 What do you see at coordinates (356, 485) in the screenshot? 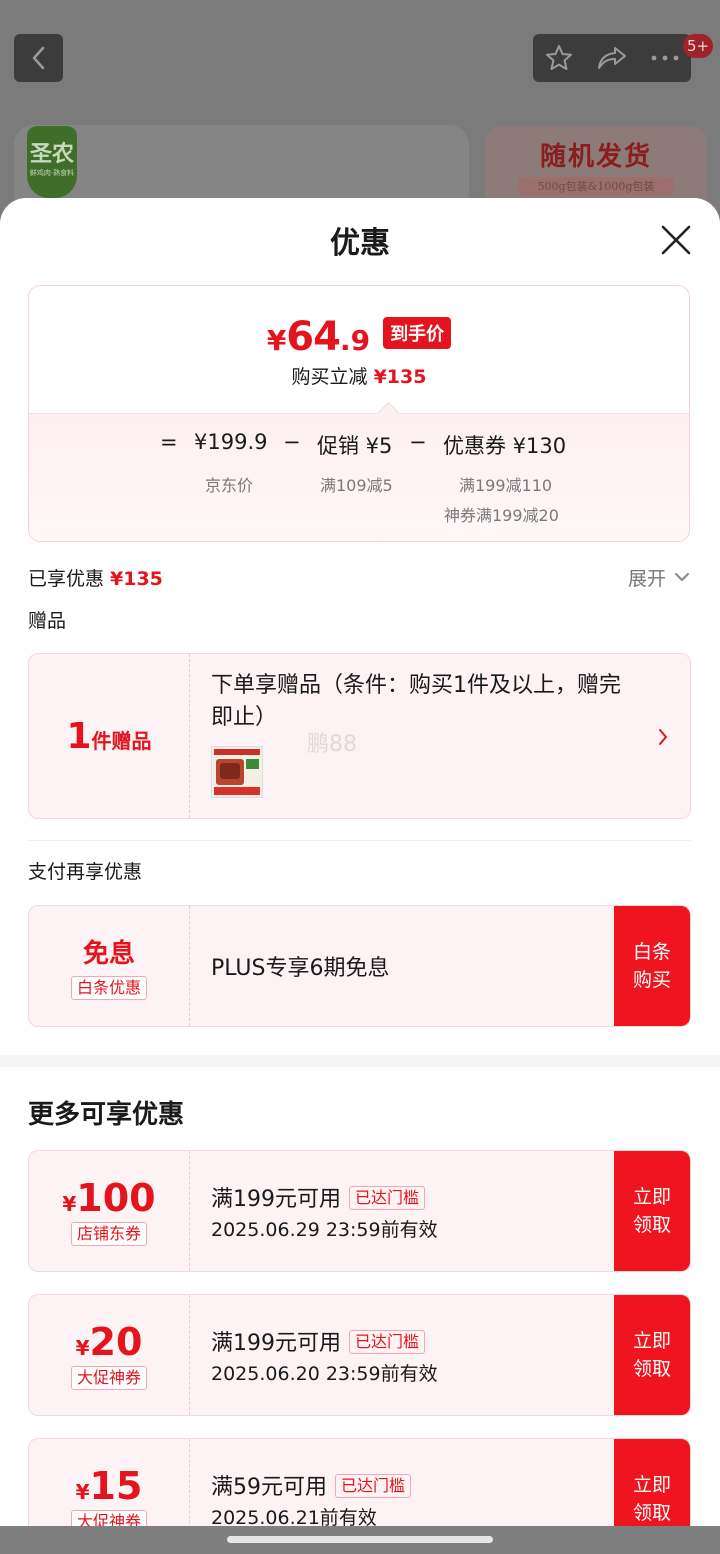
I see `promotion-label: 满109减5` at bounding box center [356, 485].